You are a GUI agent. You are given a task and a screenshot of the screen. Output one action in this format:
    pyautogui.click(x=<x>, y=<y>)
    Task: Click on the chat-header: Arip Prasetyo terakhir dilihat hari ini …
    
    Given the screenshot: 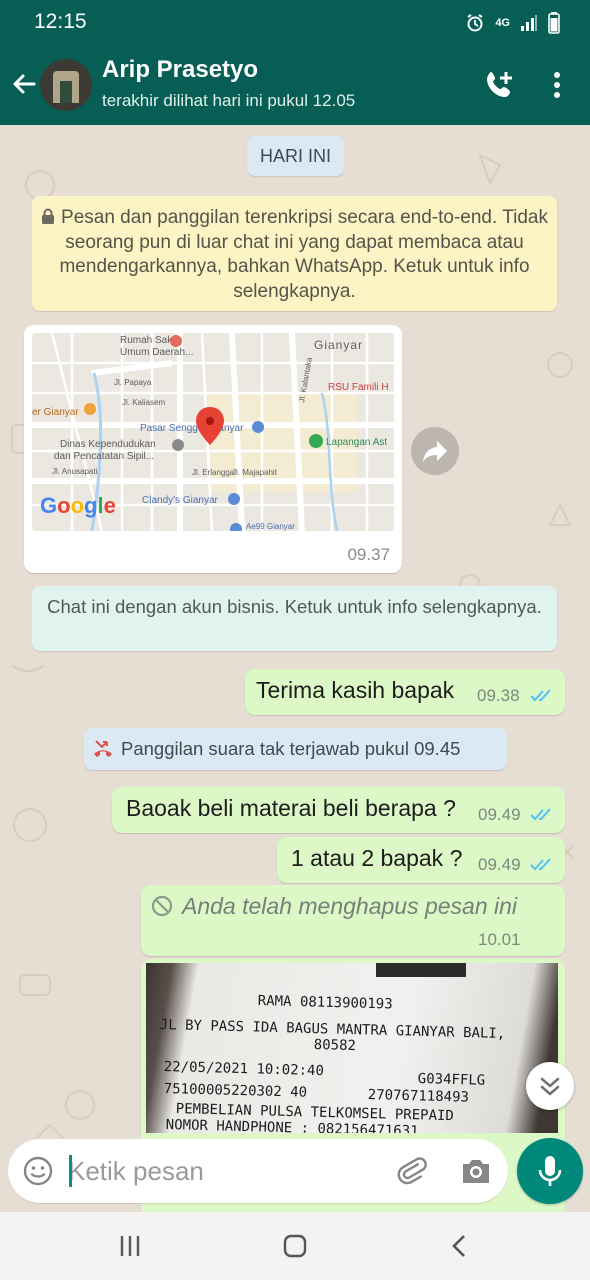 What is the action you would take?
    pyautogui.click(x=295, y=84)
    